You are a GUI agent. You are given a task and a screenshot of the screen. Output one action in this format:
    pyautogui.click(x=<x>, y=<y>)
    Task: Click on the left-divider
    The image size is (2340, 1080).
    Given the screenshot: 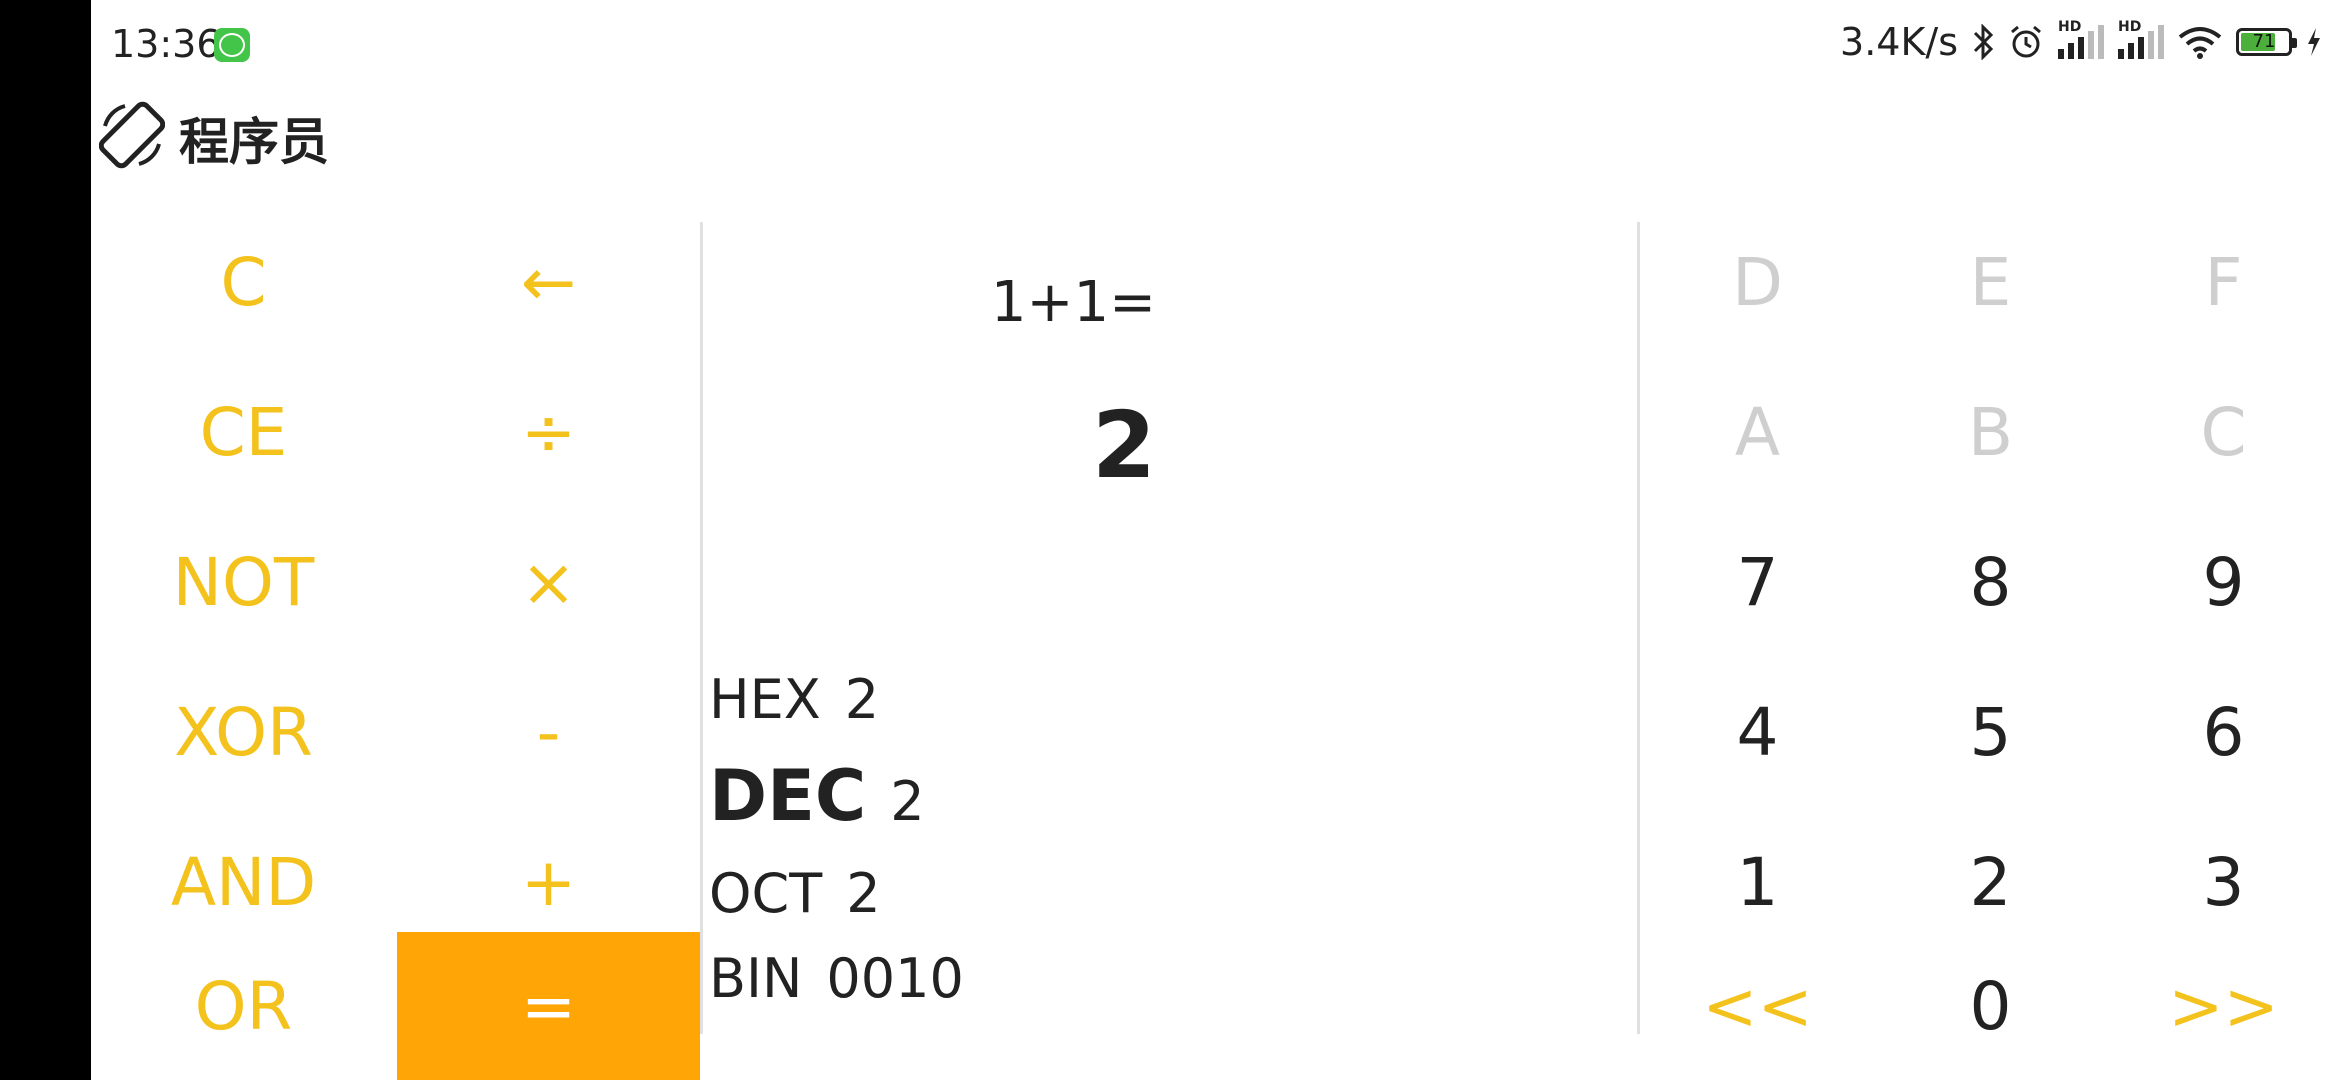 What is the action you would take?
    pyautogui.click(x=701, y=628)
    